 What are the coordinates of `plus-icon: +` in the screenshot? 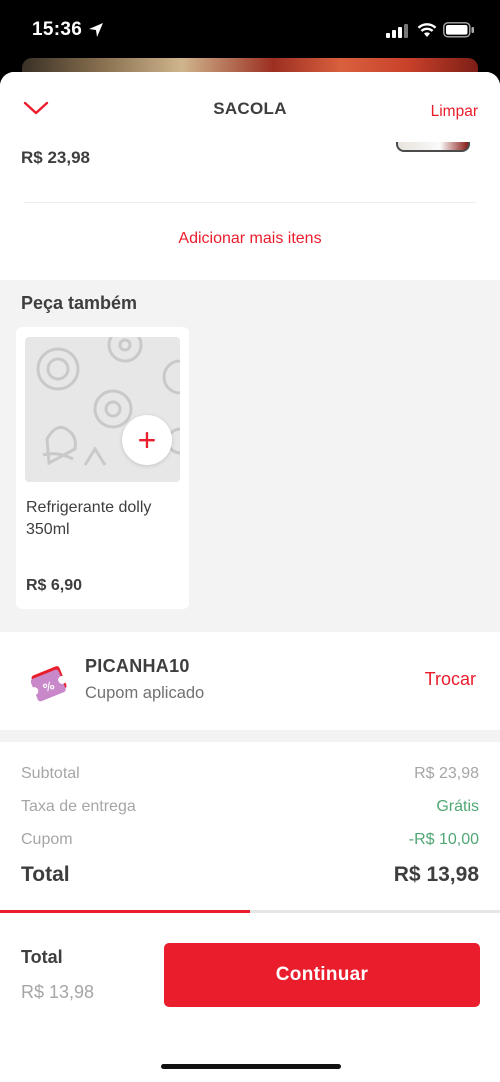 It's located at (147, 440).